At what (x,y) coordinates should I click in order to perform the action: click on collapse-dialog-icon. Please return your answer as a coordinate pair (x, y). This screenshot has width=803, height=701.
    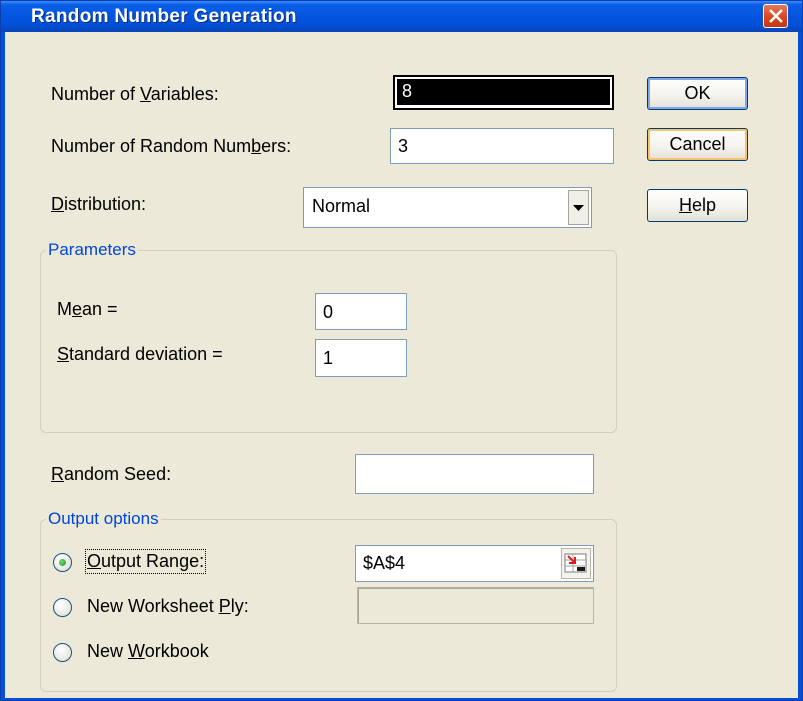
    Looking at the image, I should click on (575, 563).